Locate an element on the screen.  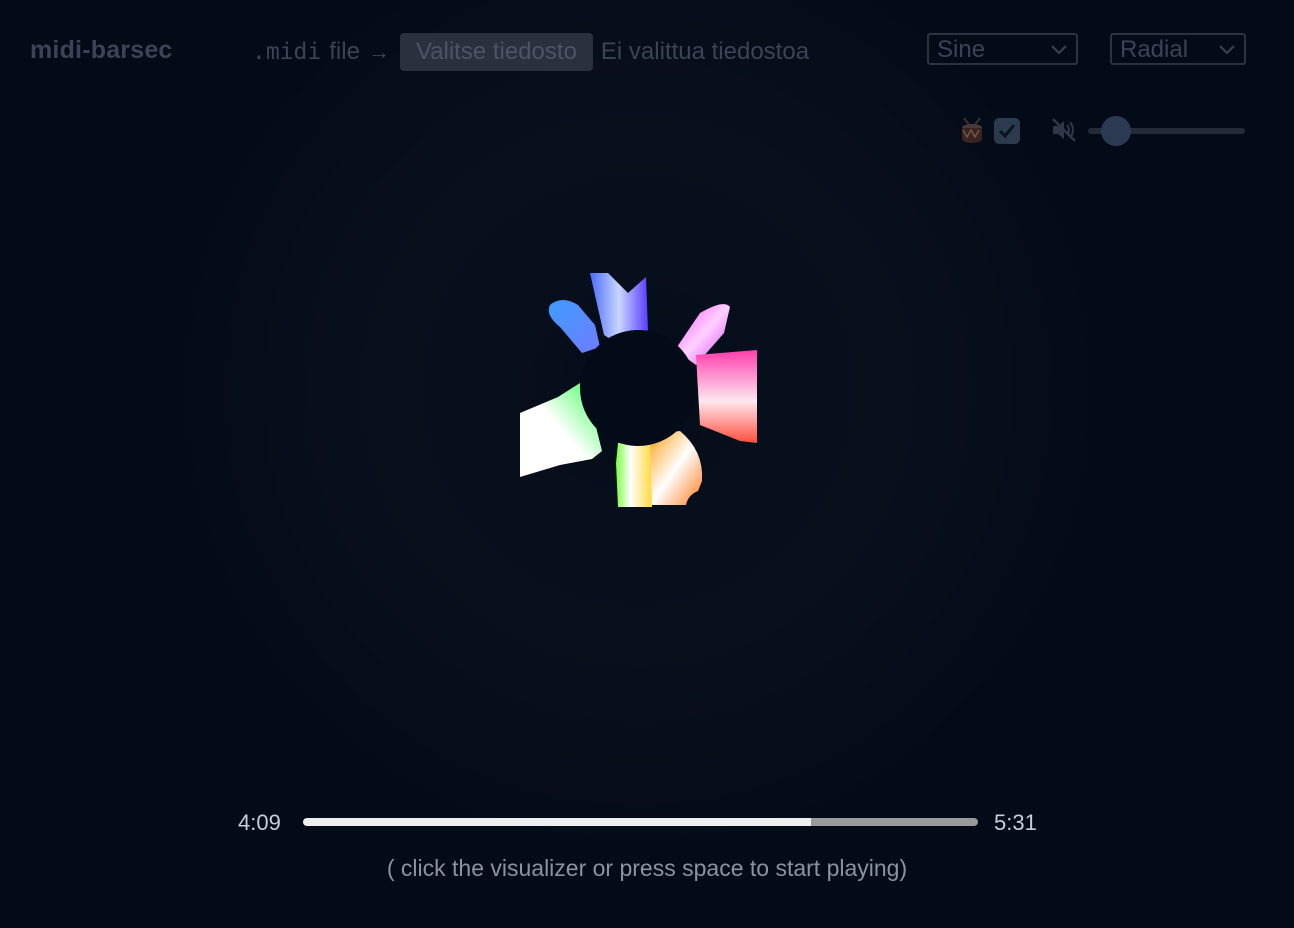
visualizer-mode-select-value: Radial is located at coordinates (1154, 49).